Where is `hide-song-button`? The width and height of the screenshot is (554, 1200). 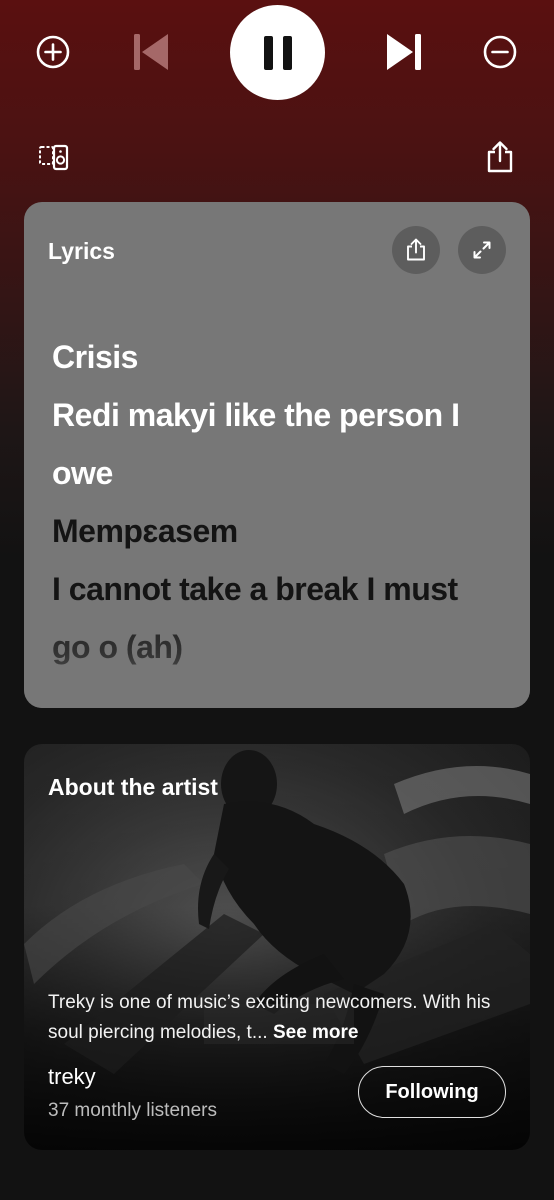 hide-song-button is located at coordinates (500, 52).